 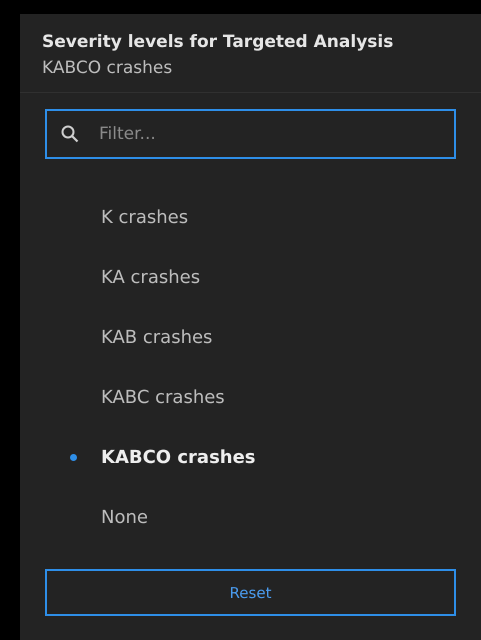 What do you see at coordinates (178, 457) in the screenshot?
I see `list-item: KABCO crashes` at bounding box center [178, 457].